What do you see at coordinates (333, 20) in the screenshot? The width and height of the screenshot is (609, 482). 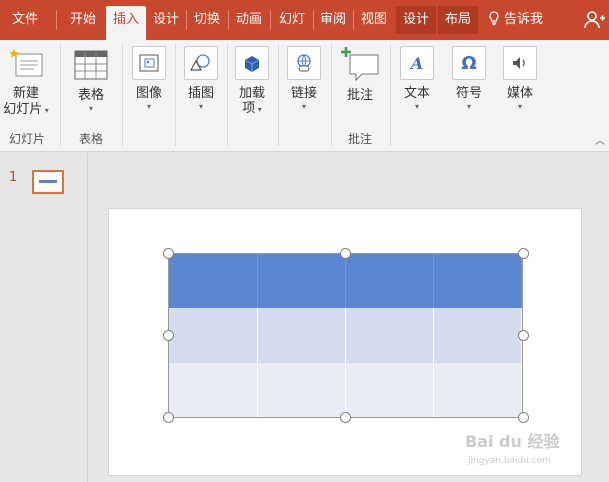 I see `tab-review: 审阅` at bounding box center [333, 20].